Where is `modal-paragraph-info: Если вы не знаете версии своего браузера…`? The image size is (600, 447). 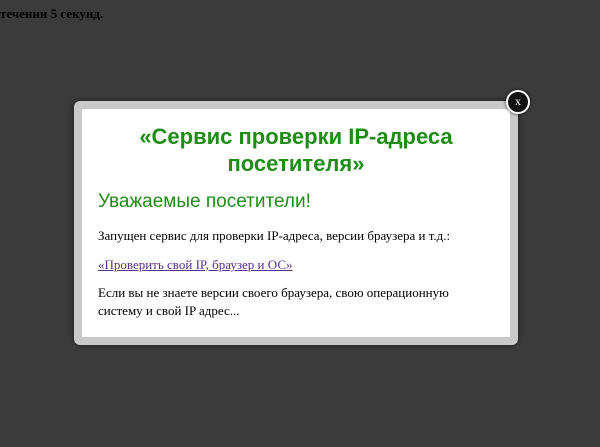 modal-paragraph-info: Если вы не знаете версии своего браузера… is located at coordinates (273, 301).